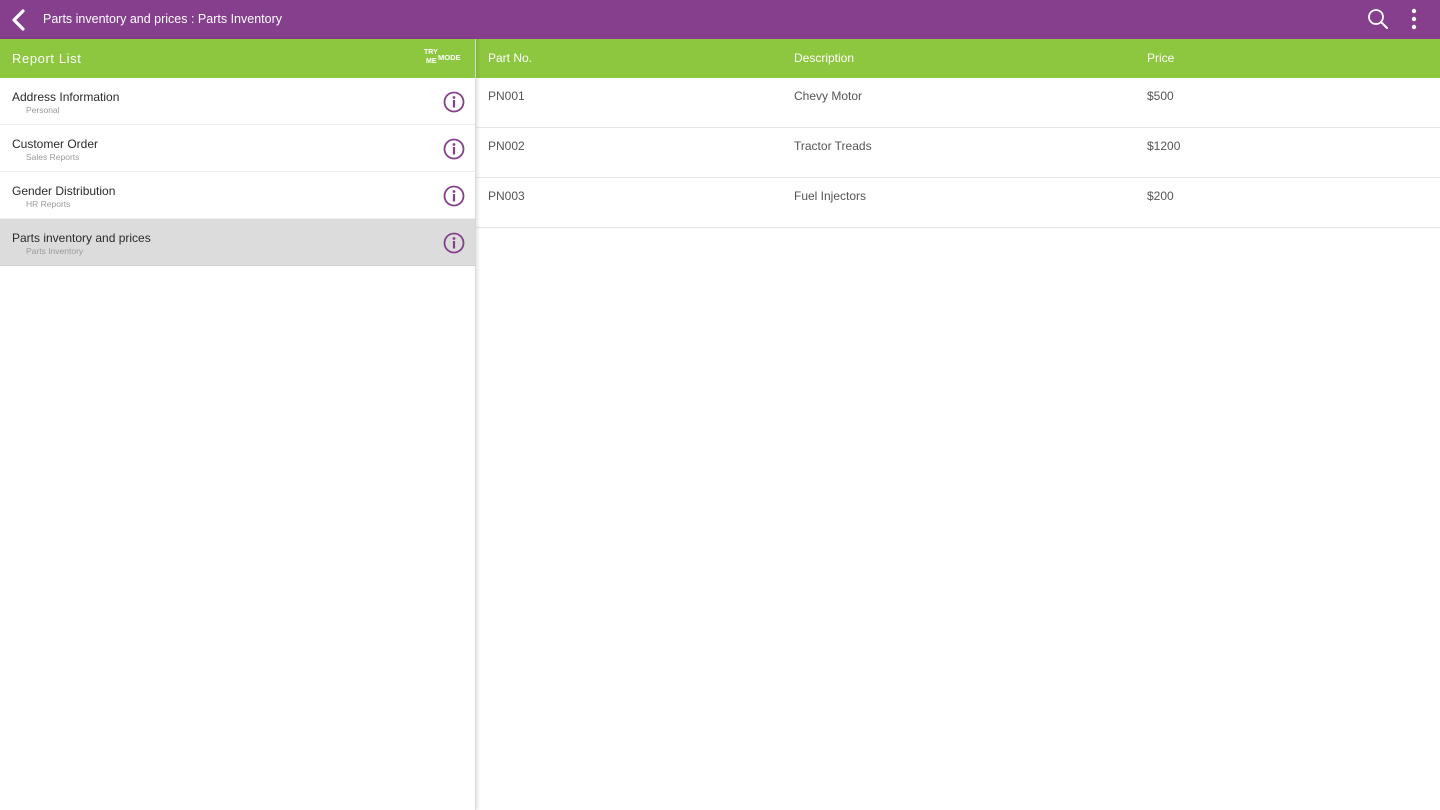  What do you see at coordinates (237, 195) in the screenshot?
I see `report-item-gender-distribution: Gender Distribution HR Reports` at bounding box center [237, 195].